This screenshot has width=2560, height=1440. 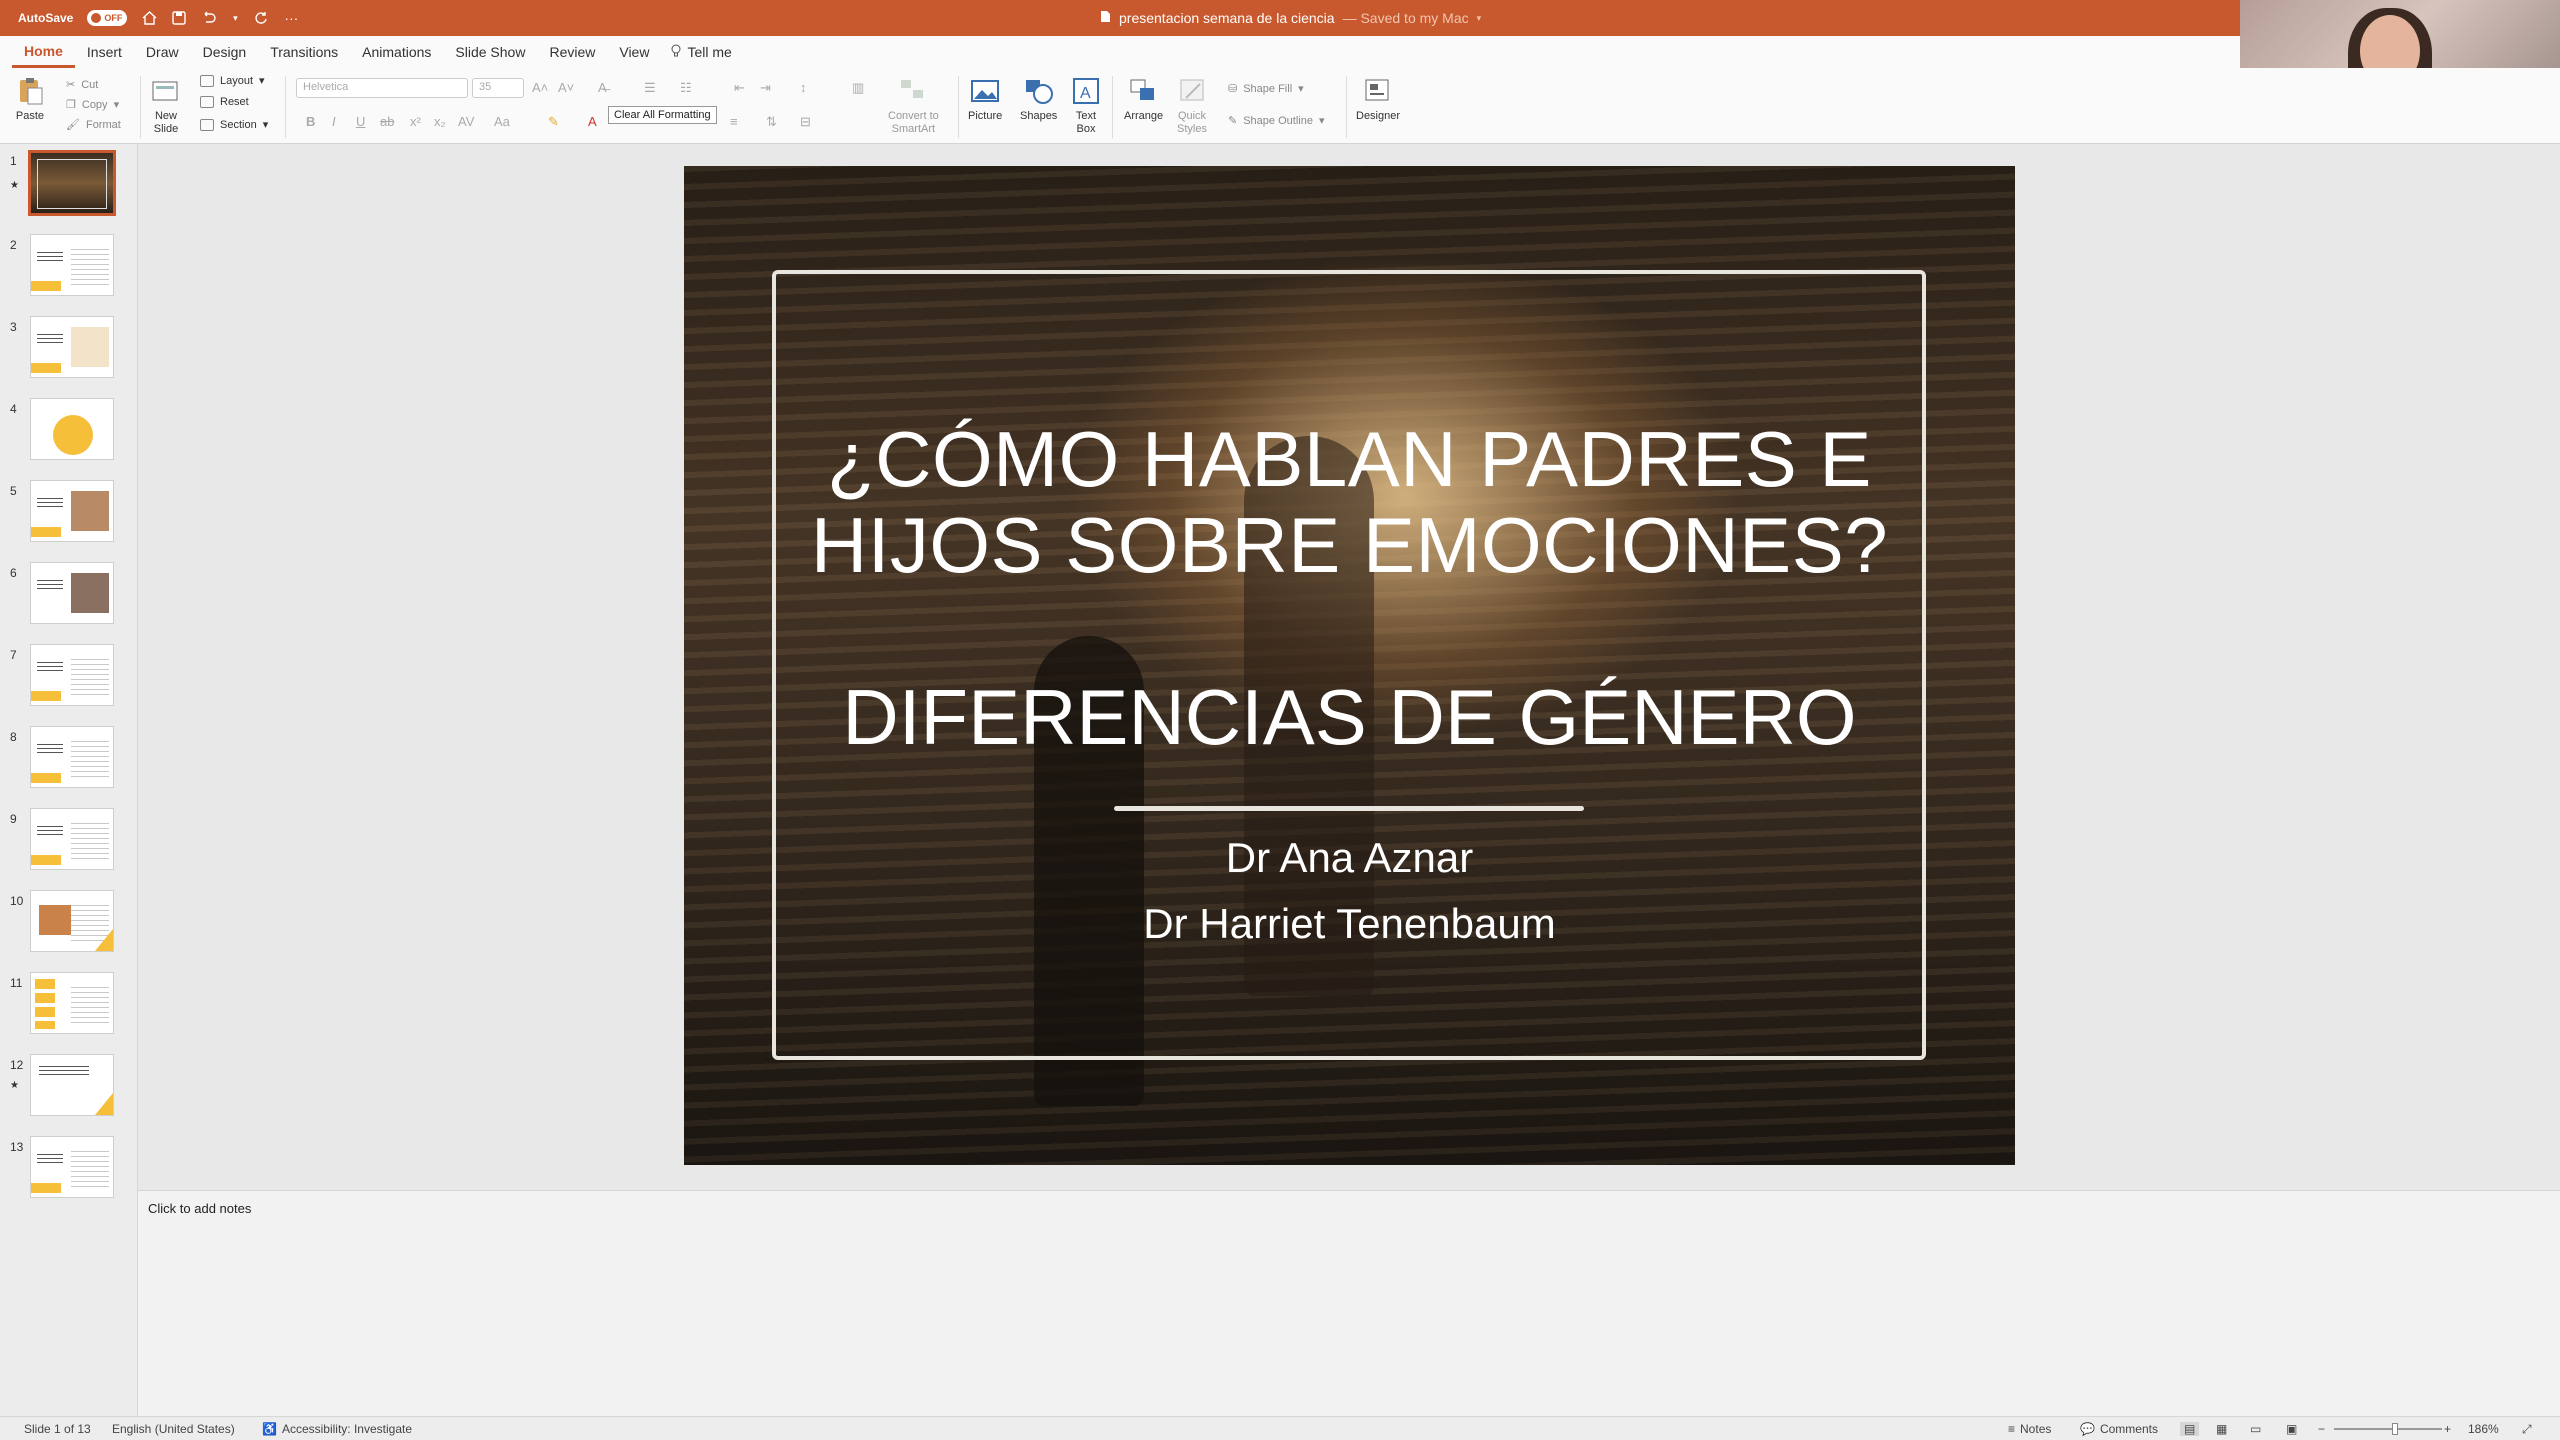 I want to click on decrease-indent-icon: ⇤, so click(x=739, y=88).